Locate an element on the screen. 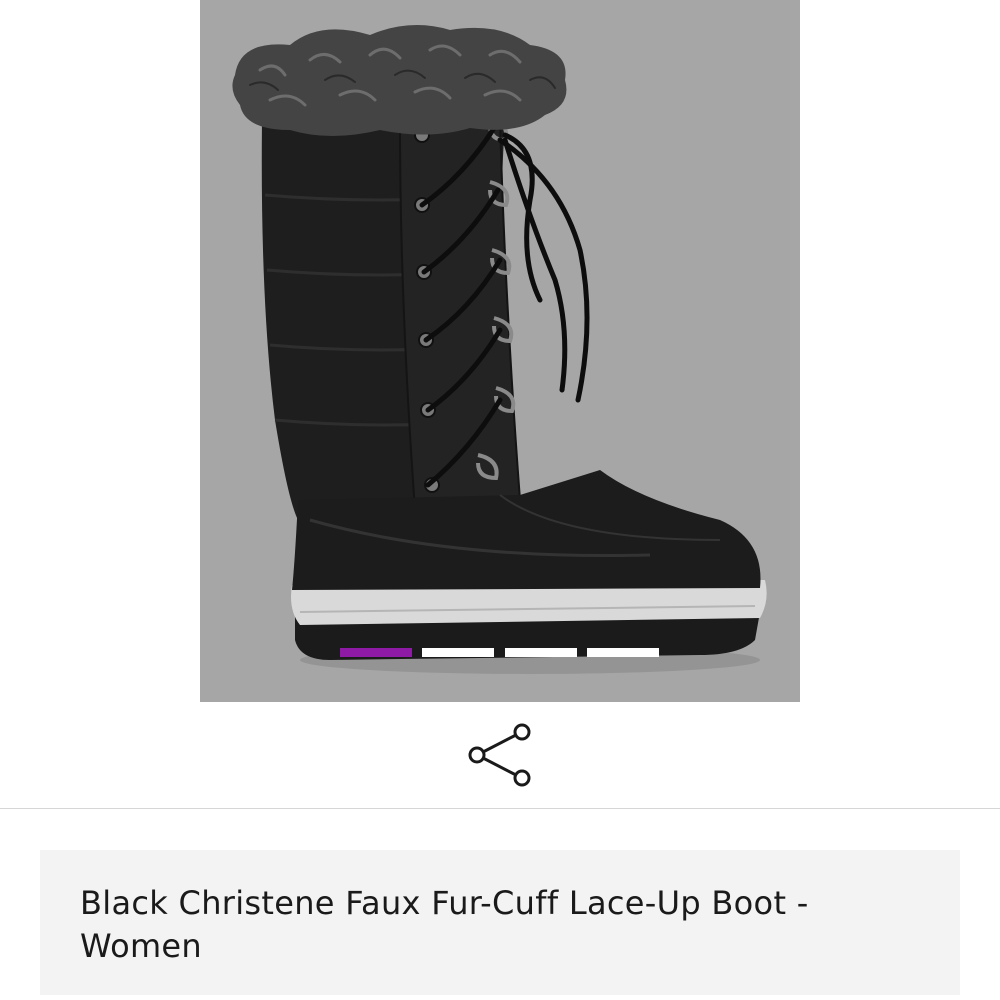  image-carousel-indicator is located at coordinates (500, 652).